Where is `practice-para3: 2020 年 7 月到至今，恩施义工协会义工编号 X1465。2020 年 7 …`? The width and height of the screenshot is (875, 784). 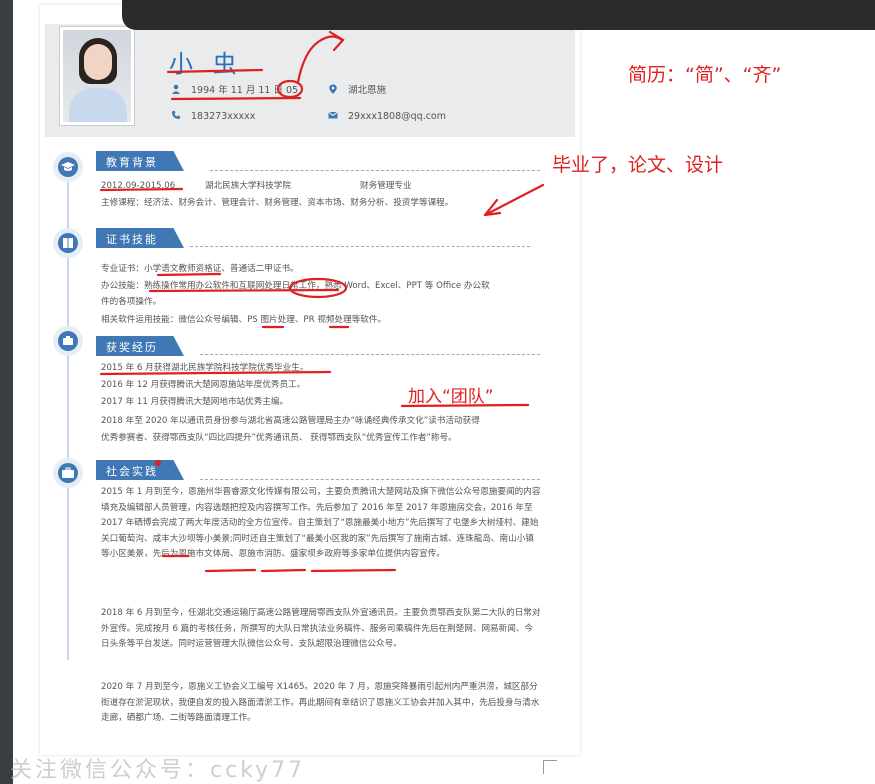
practice-para3: 2020 年 7 月到至今，恩施义工协会义工编号 X1465。2020 年 7 … is located at coordinates (320, 702).